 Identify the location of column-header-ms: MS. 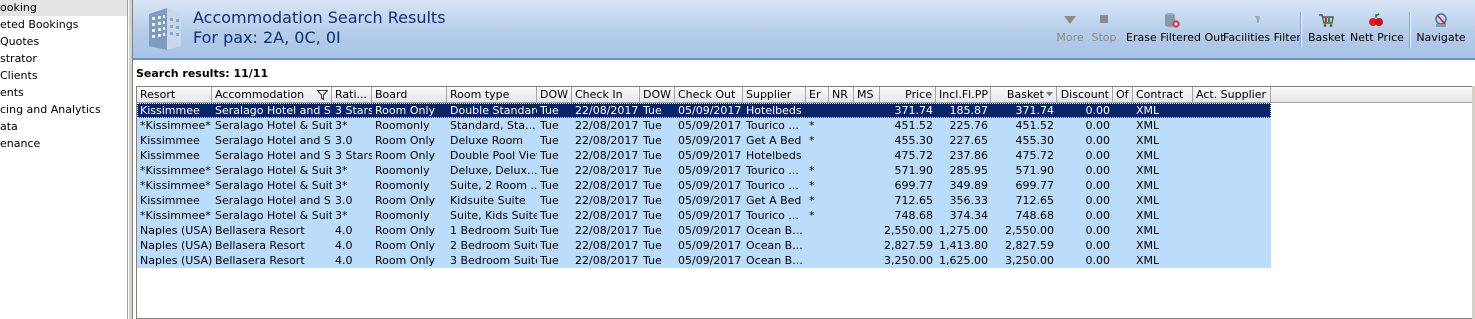
(867, 95).